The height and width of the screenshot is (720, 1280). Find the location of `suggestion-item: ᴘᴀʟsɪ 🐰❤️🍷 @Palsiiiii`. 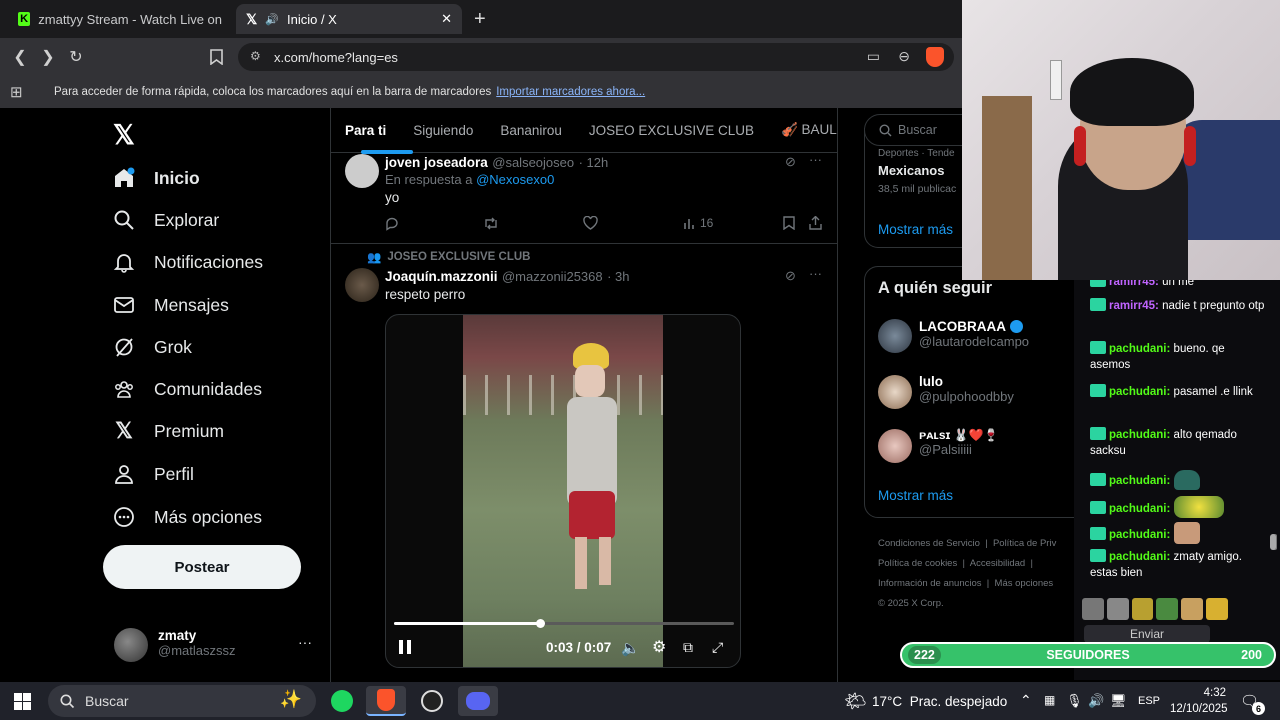

suggestion-item: ᴘᴀʟsɪ 🐰❤️🍷 @Palsiiiii is located at coordinates (959, 442).